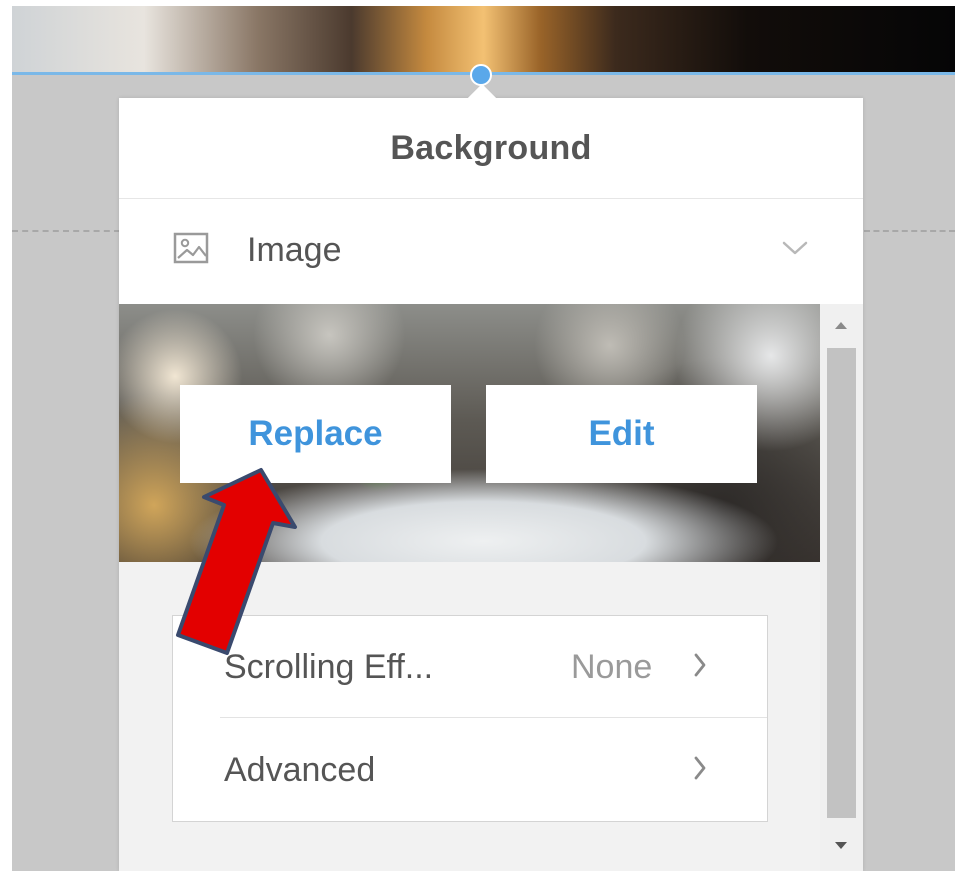  I want to click on edit-image-button: Edit, so click(621, 434).